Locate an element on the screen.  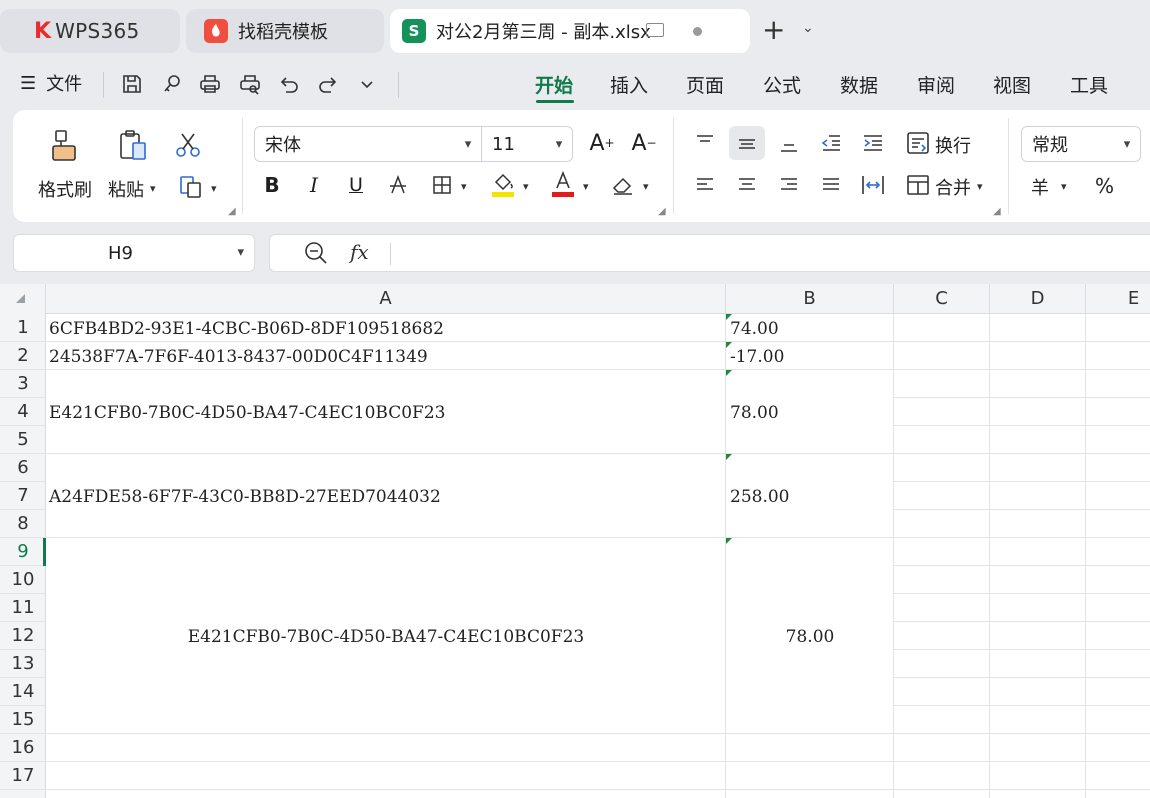
row-header-5: 5 is located at coordinates (23, 440).